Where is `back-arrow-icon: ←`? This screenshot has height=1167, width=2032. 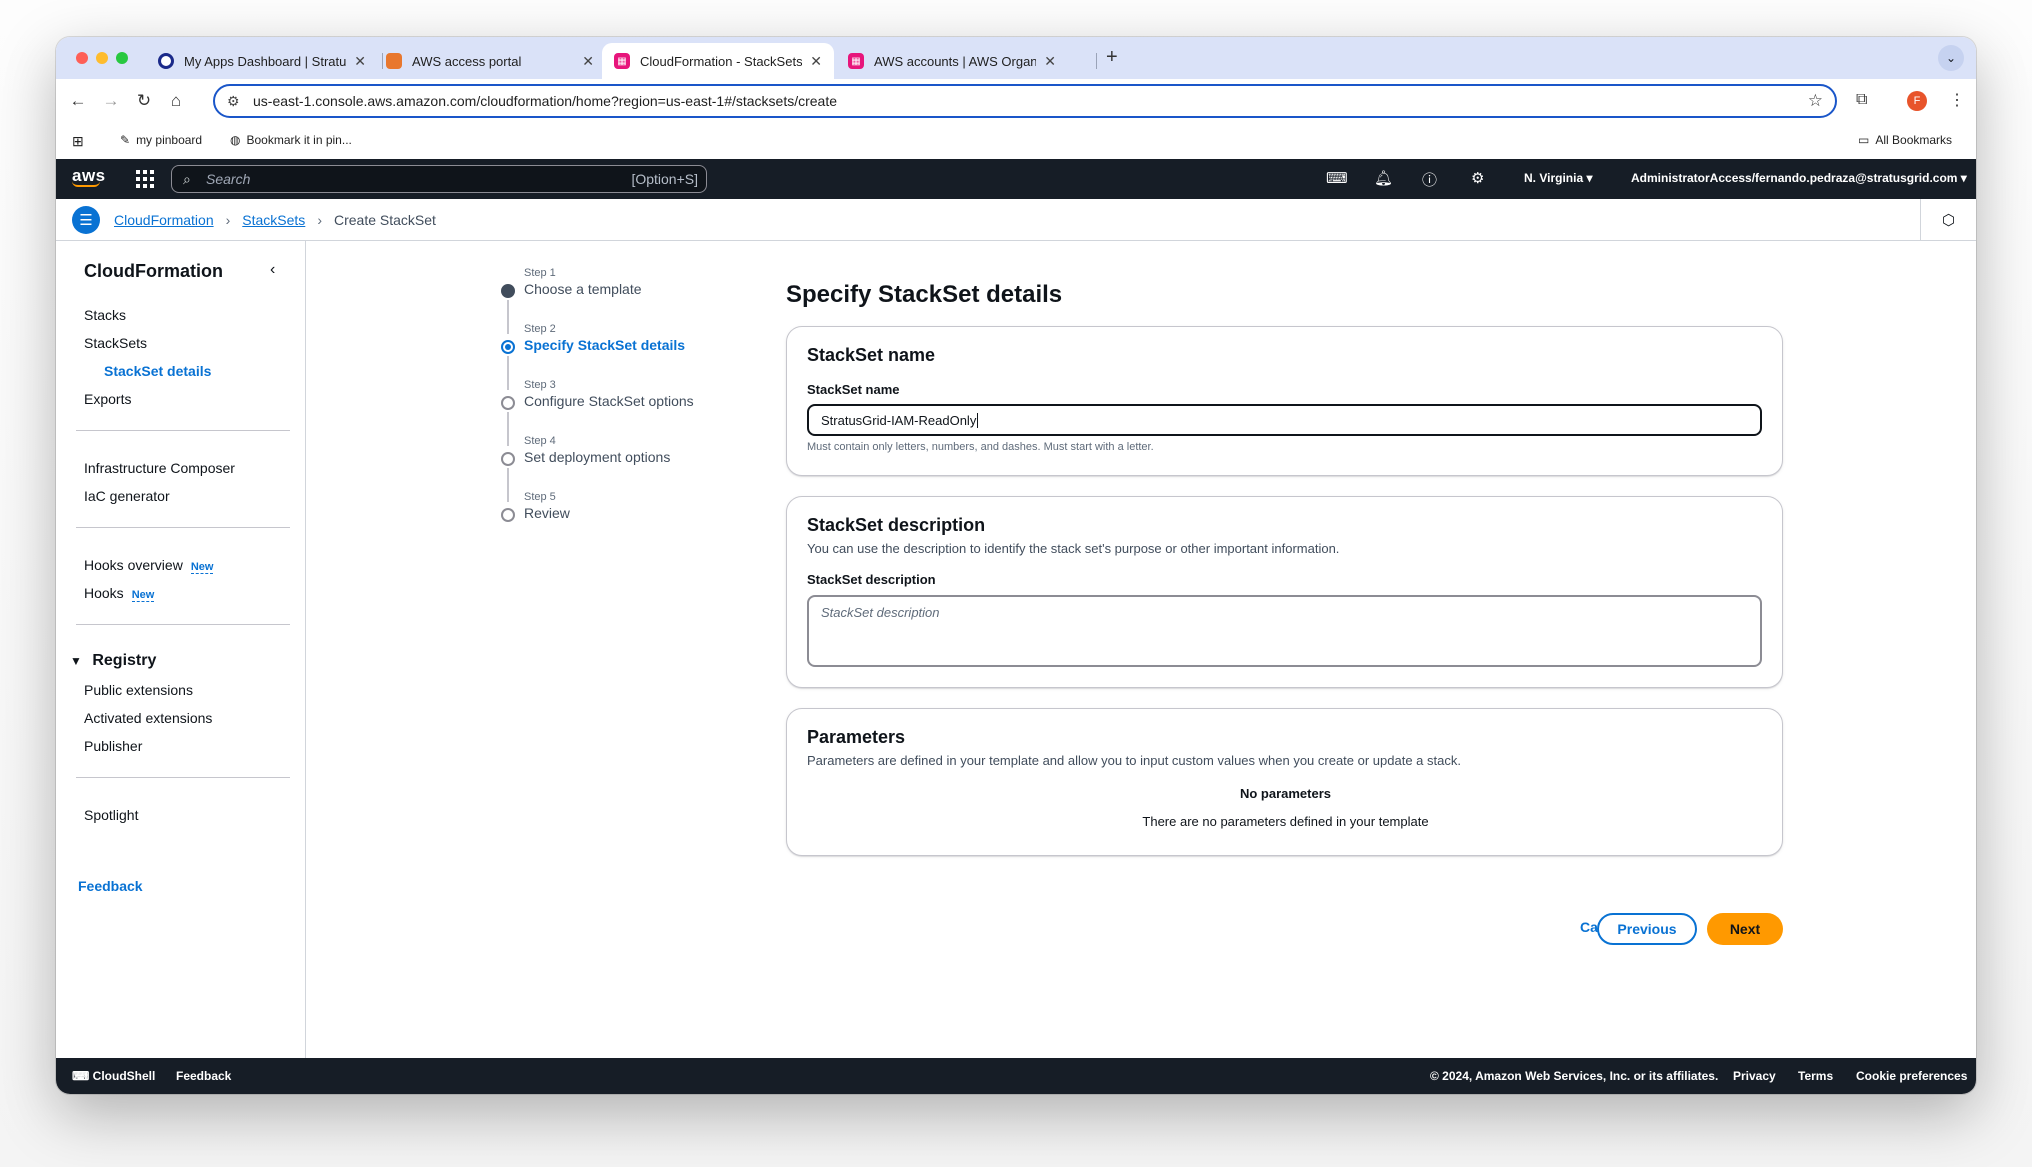 back-arrow-icon: ← is located at coordinates (78, 101).